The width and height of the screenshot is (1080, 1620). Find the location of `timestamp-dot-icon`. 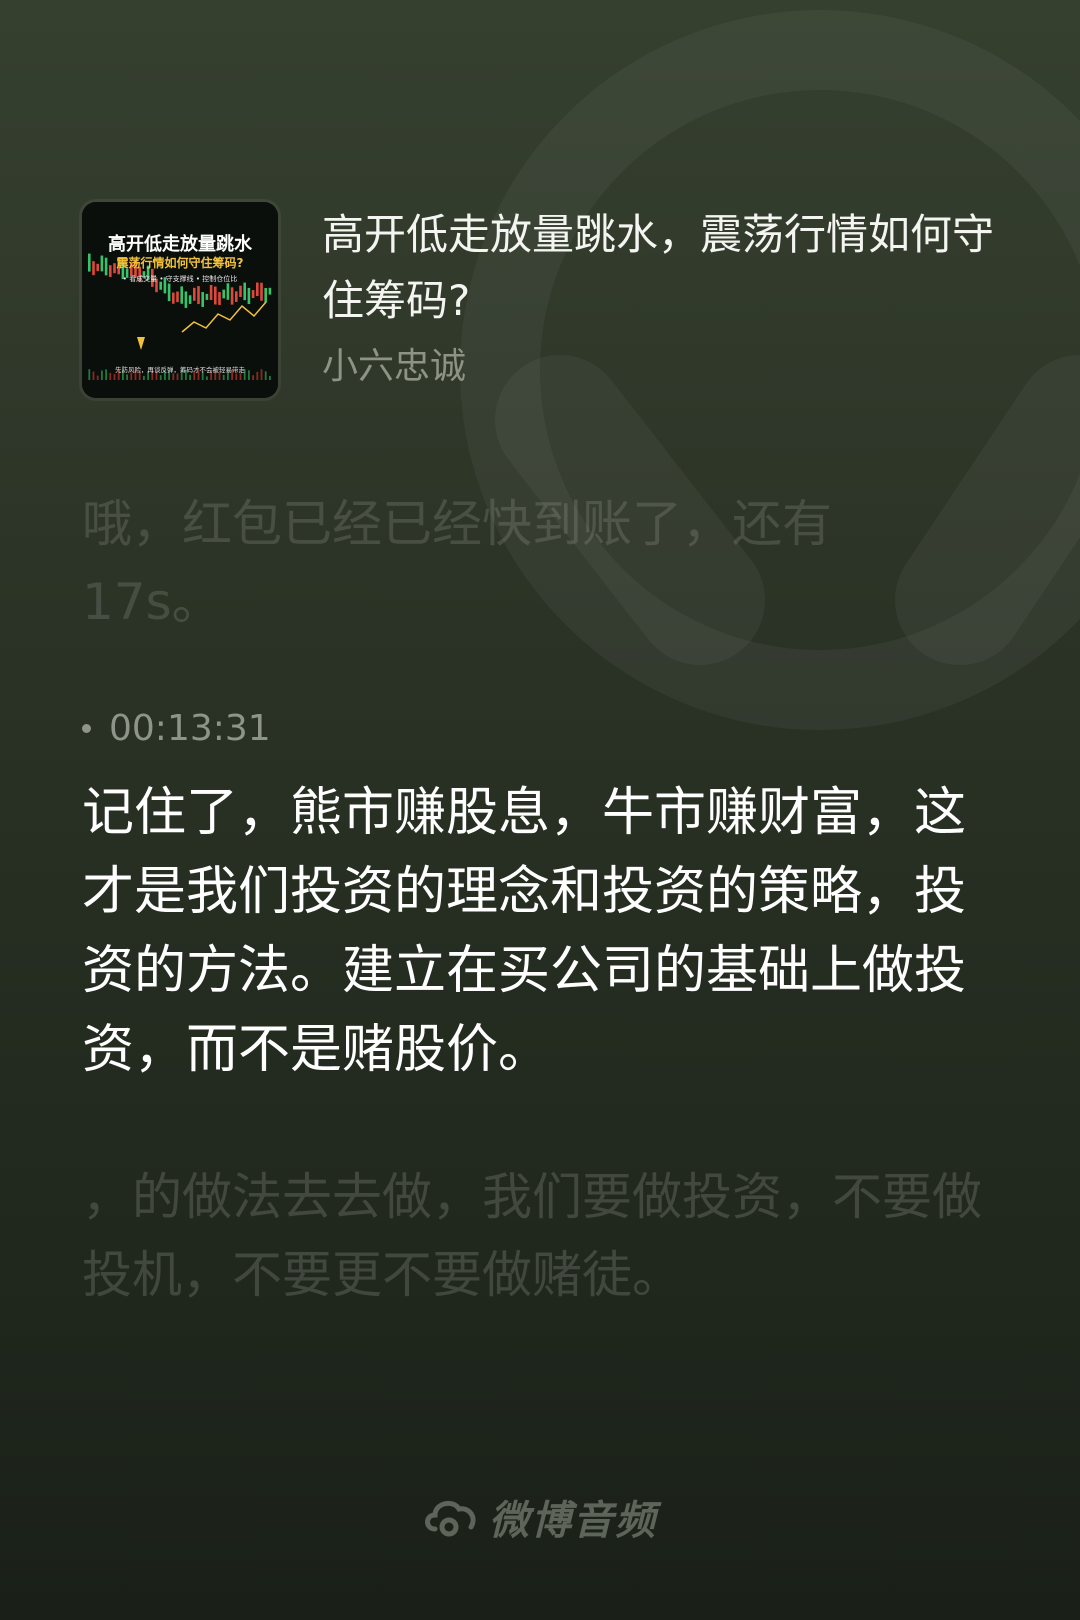

timestamp-dot-icon is located at coordinates (86, 728).